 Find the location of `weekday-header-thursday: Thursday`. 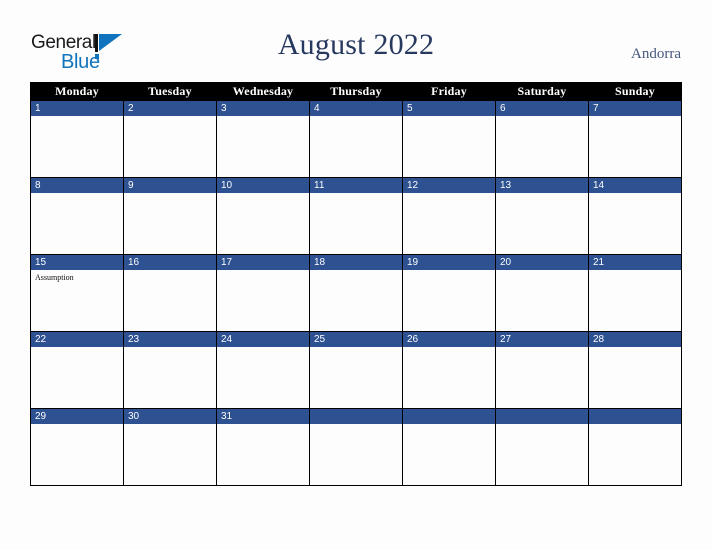

weekday-header-thursday: Thursday is located at coordinates (356, 91).